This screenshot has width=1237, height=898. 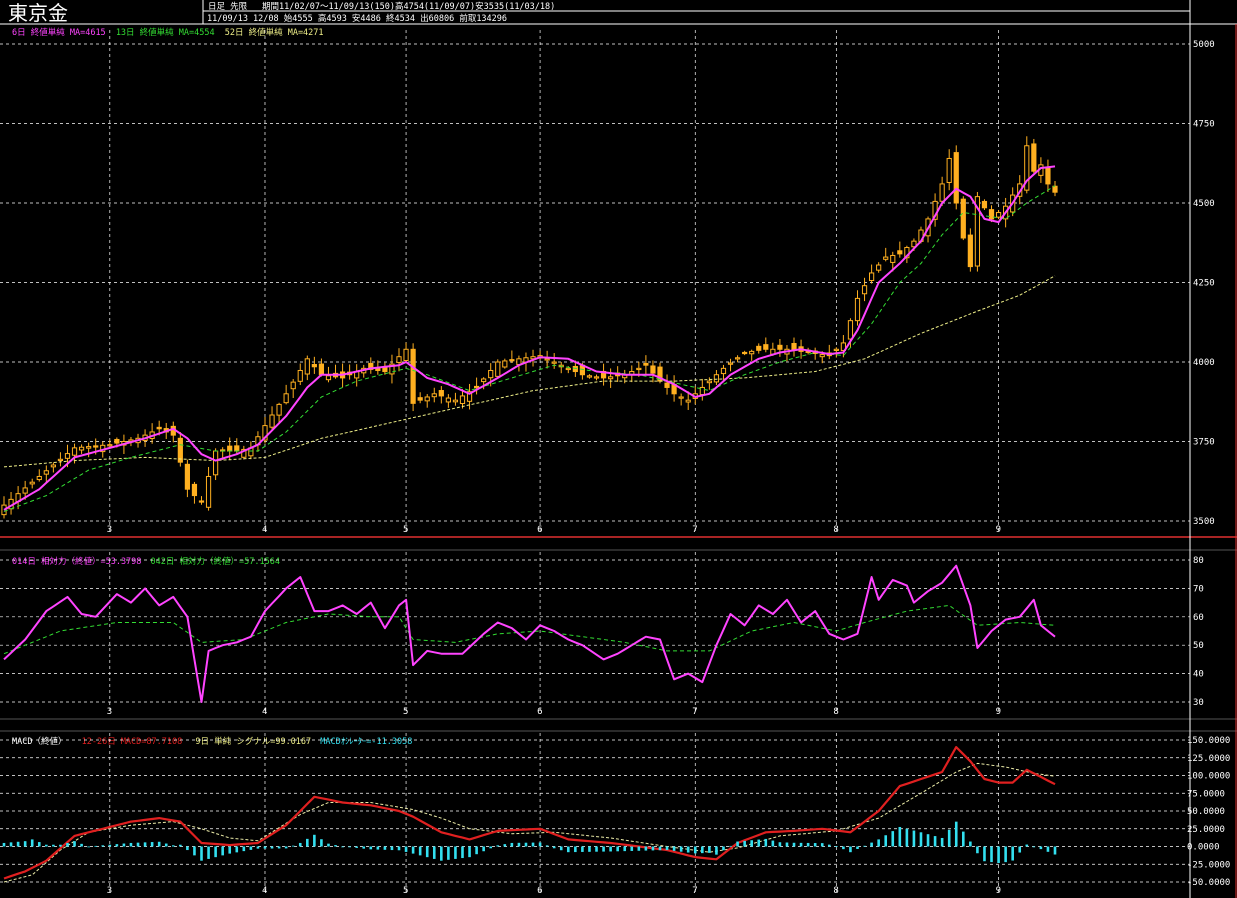 I want to click on legend-ma6: 6日 終値単純 MA=4615, so click(x=59, y=32).